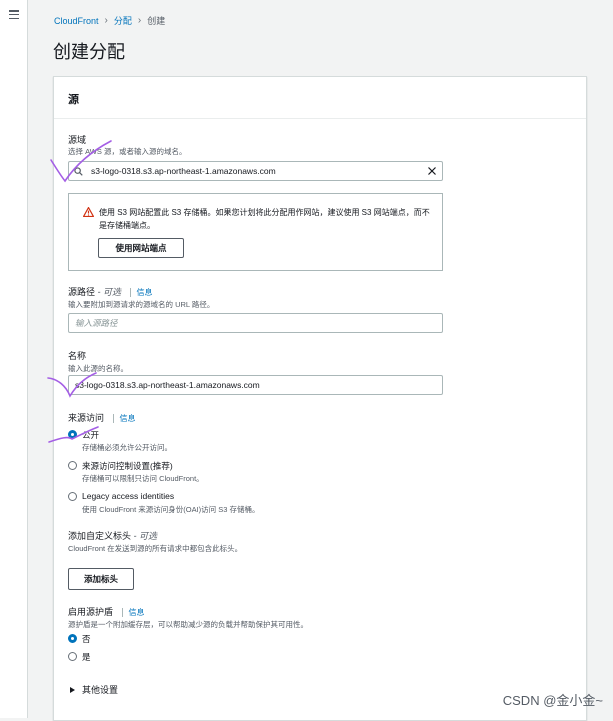  Describe the element at coordinates (255, 323) in the screenshot. I see `origin-path-input: 输入源路径` at that location.